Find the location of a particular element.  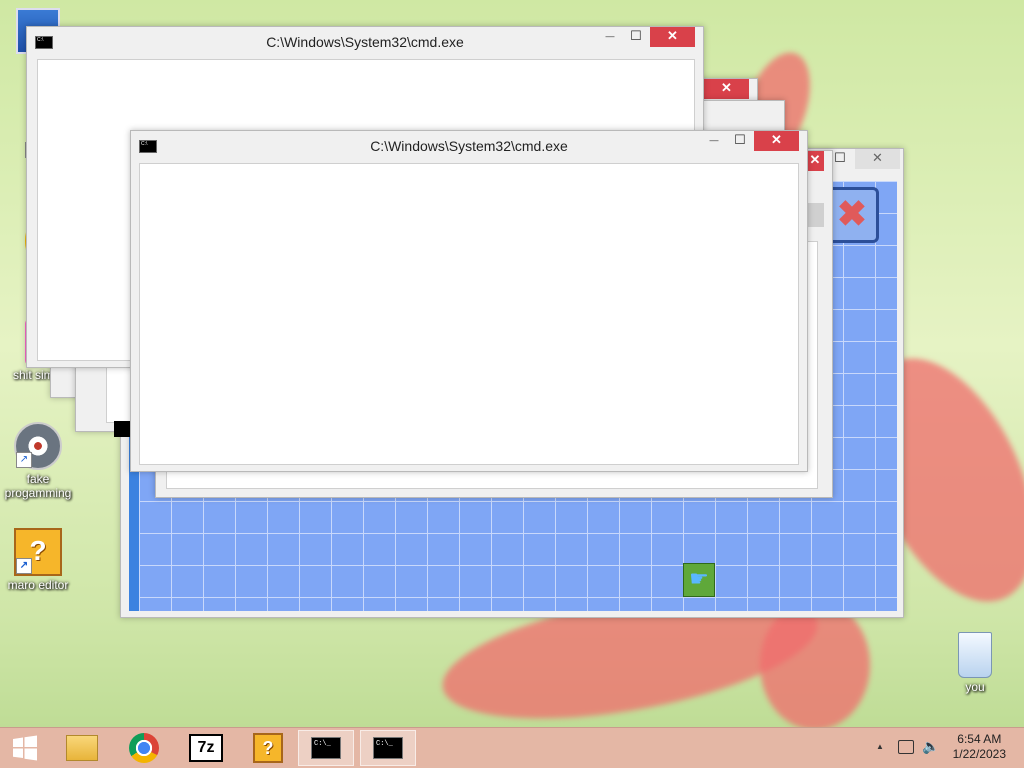

clock-date: 1/22/2023 is located at coordinates (979, 754).